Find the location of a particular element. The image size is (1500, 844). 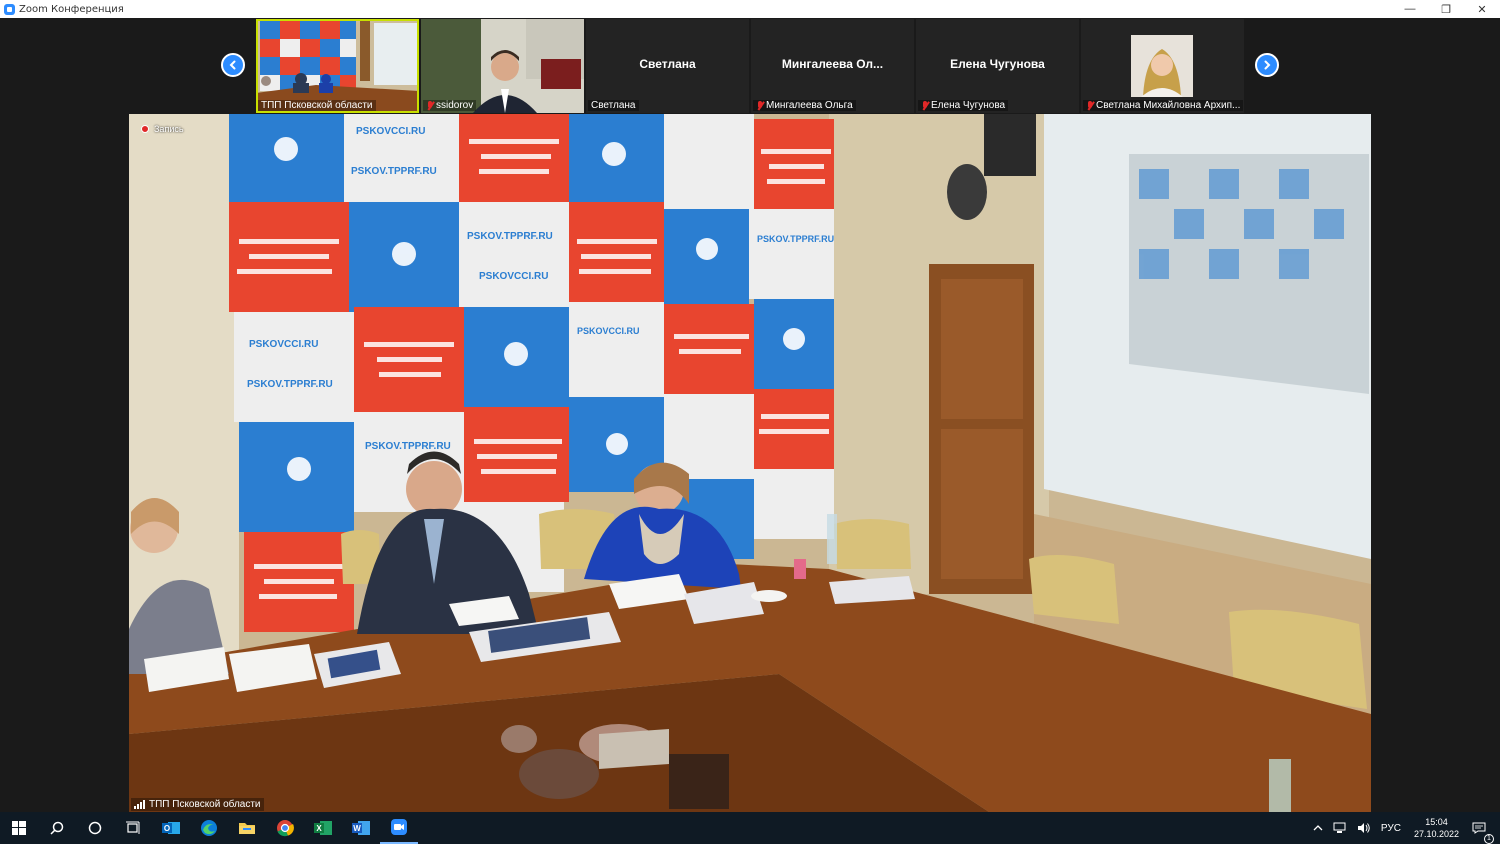

recording-indicator: Запись is located at coordinates (162, 129).